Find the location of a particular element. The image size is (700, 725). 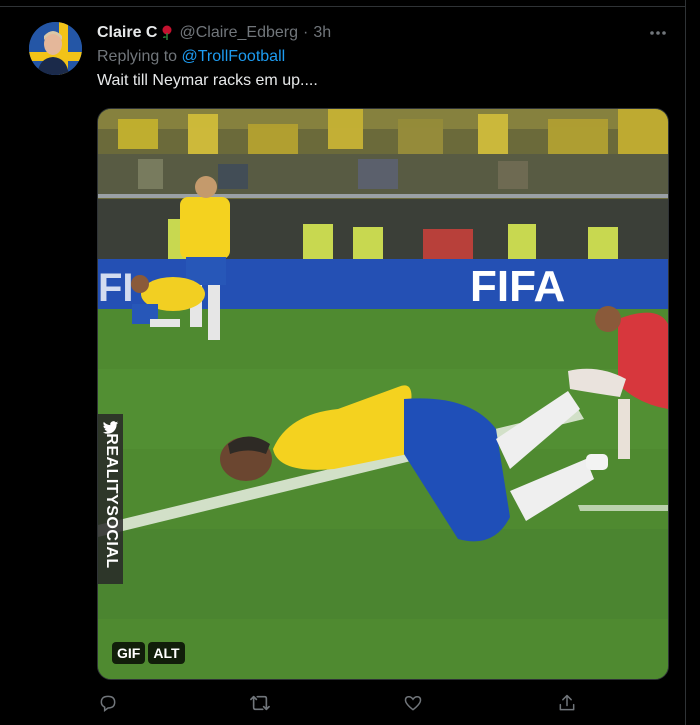

more-options-button is located at coordinates (658, 33).